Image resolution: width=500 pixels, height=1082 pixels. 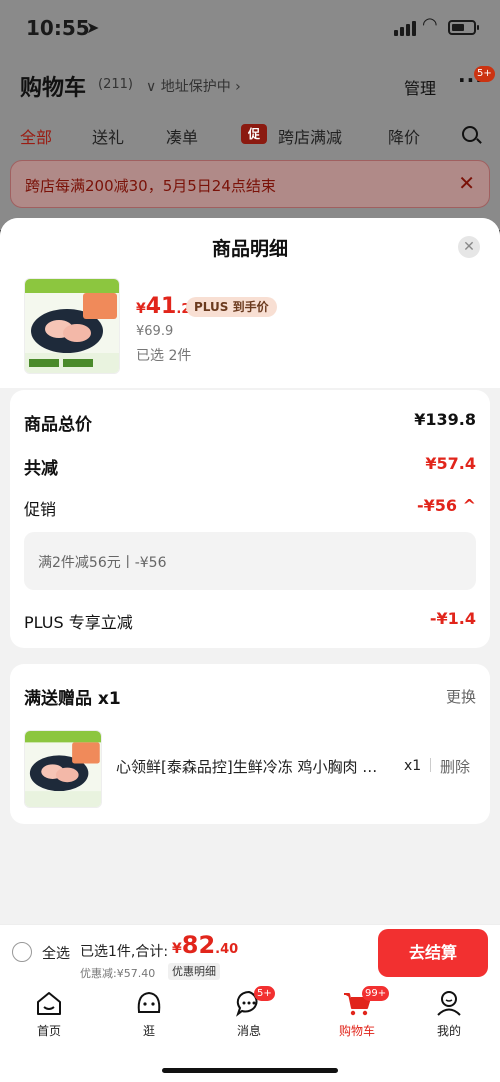 I want to click on tab-cart: 99+ 购物车, so click(x=357, y=1012).